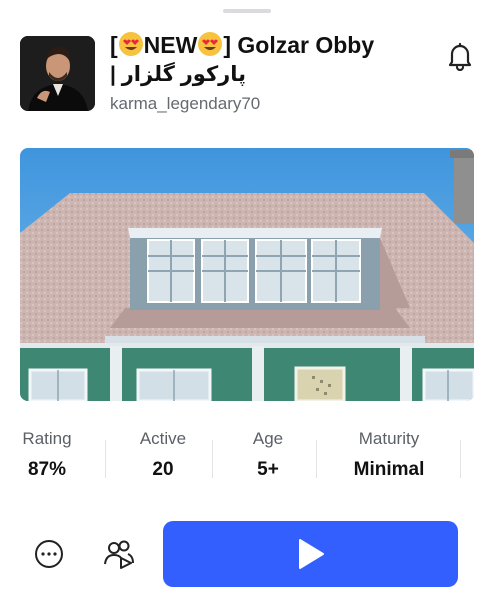 This screenshot has height=600, width=500. What do you see at coordinates (389, 457) in the screenshot?
I see `stat-maturity: Maturity Minimal` at bounding box center [389, 457].